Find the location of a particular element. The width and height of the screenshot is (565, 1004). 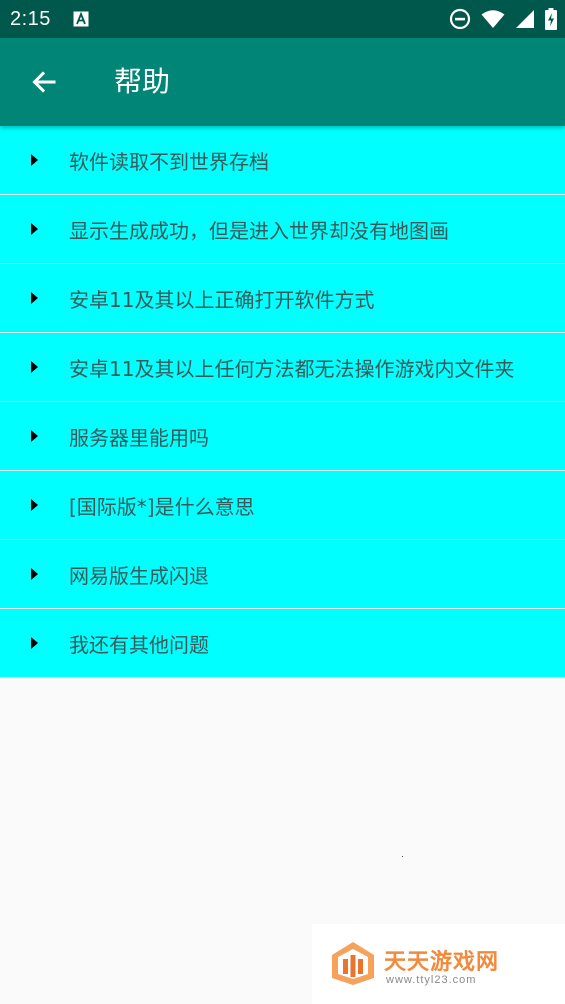

help-item-server: 服务器里能用吗 is located at coordinates (282, 436).